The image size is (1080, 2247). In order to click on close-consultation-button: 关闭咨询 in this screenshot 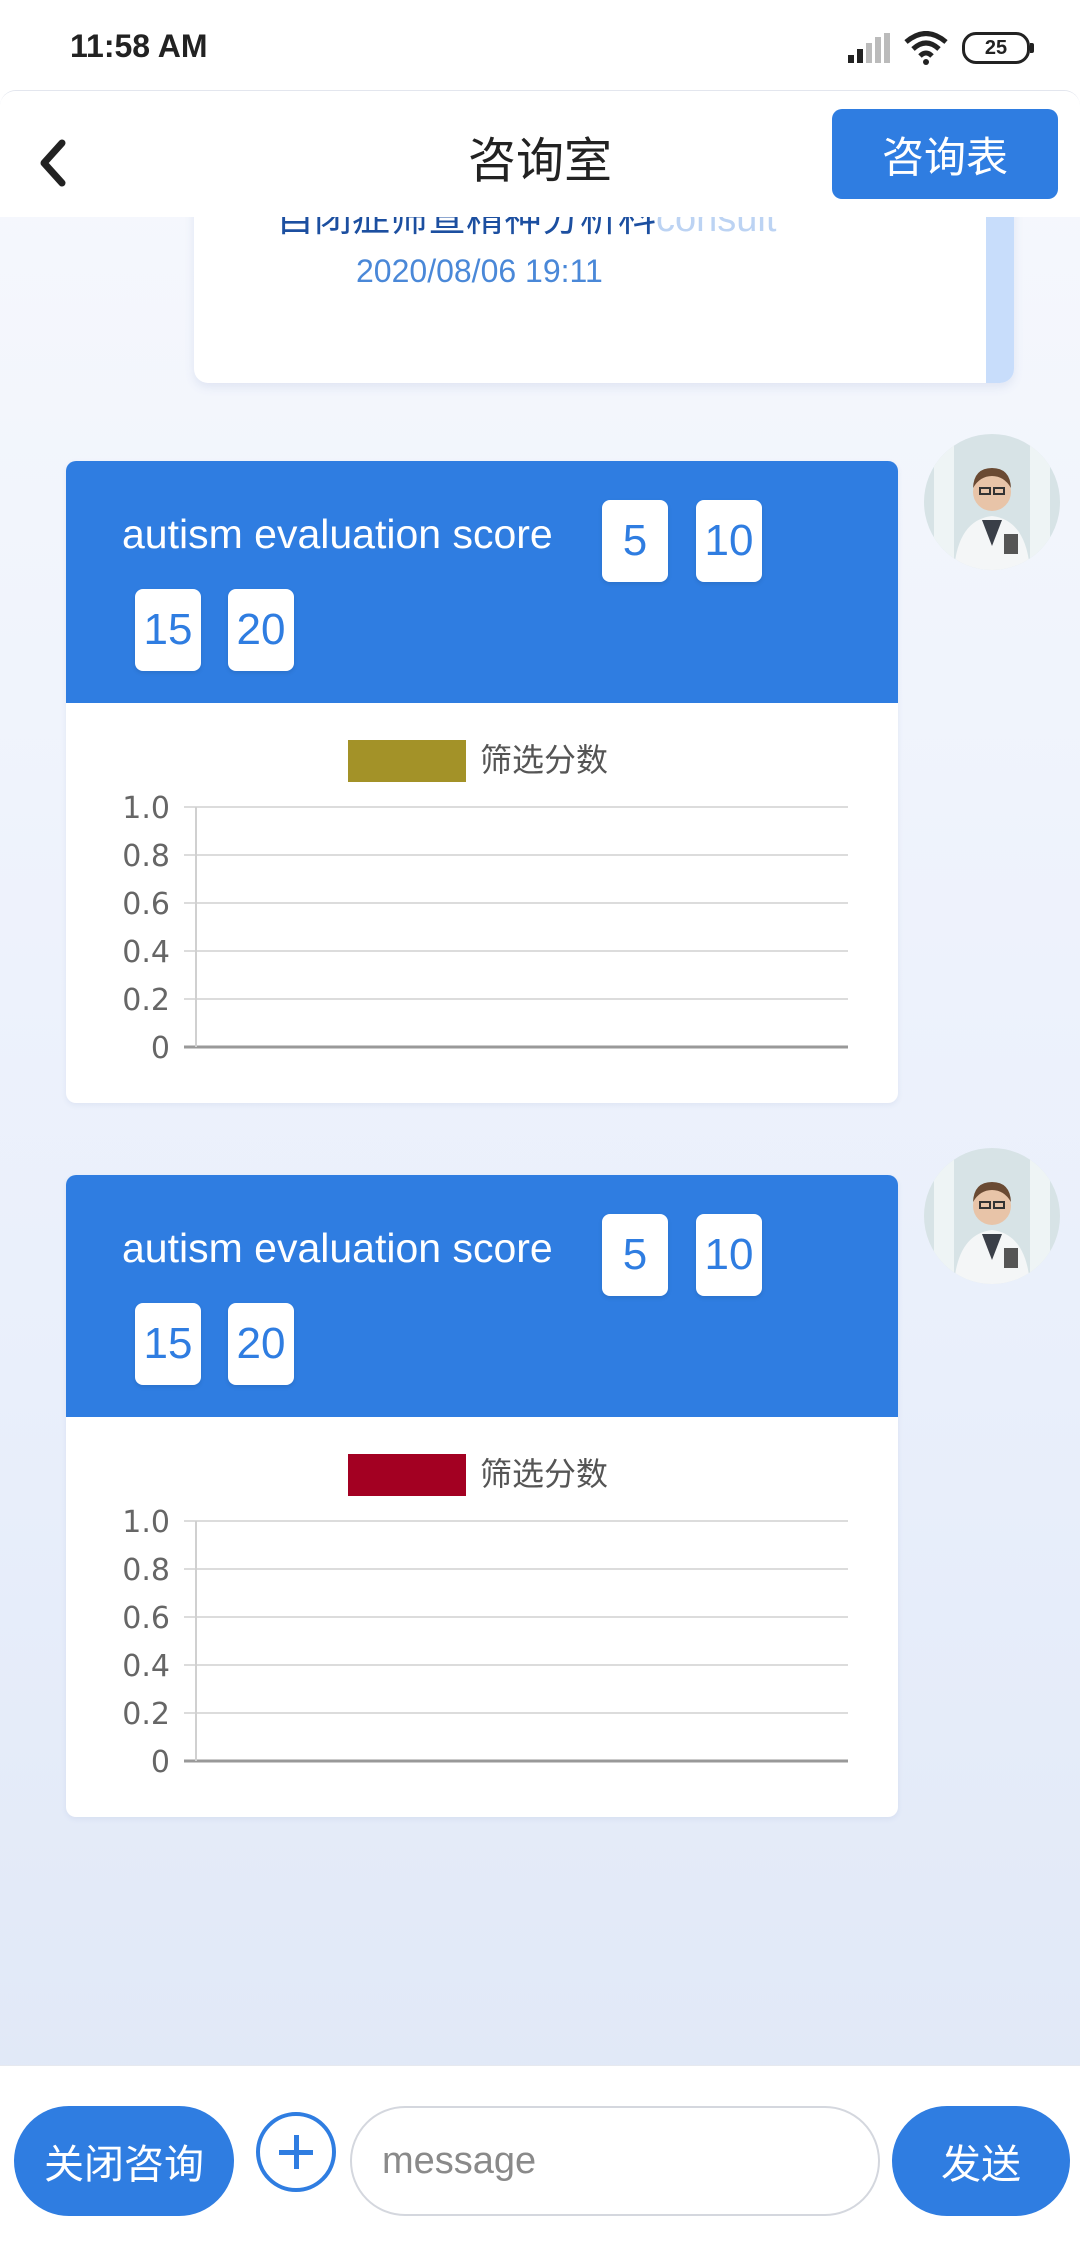, I will do `click(124, 2161)`.